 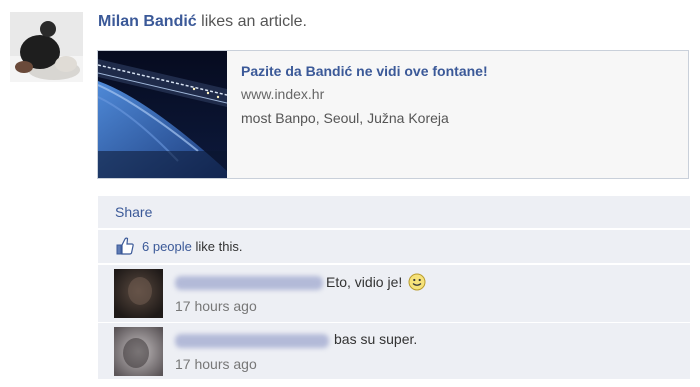 What do you see at coordinates (394, 212) in the screenshot?
I see `share-row: Share` at bounding box center [394, 212].